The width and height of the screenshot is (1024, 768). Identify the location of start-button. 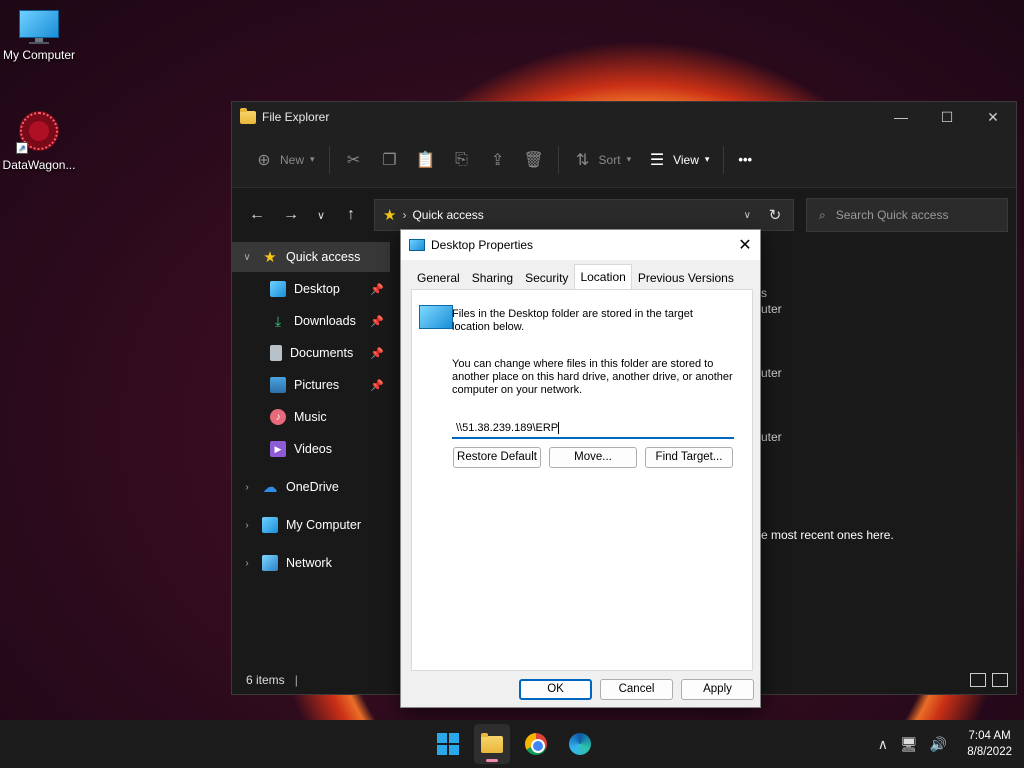
(448, 744).